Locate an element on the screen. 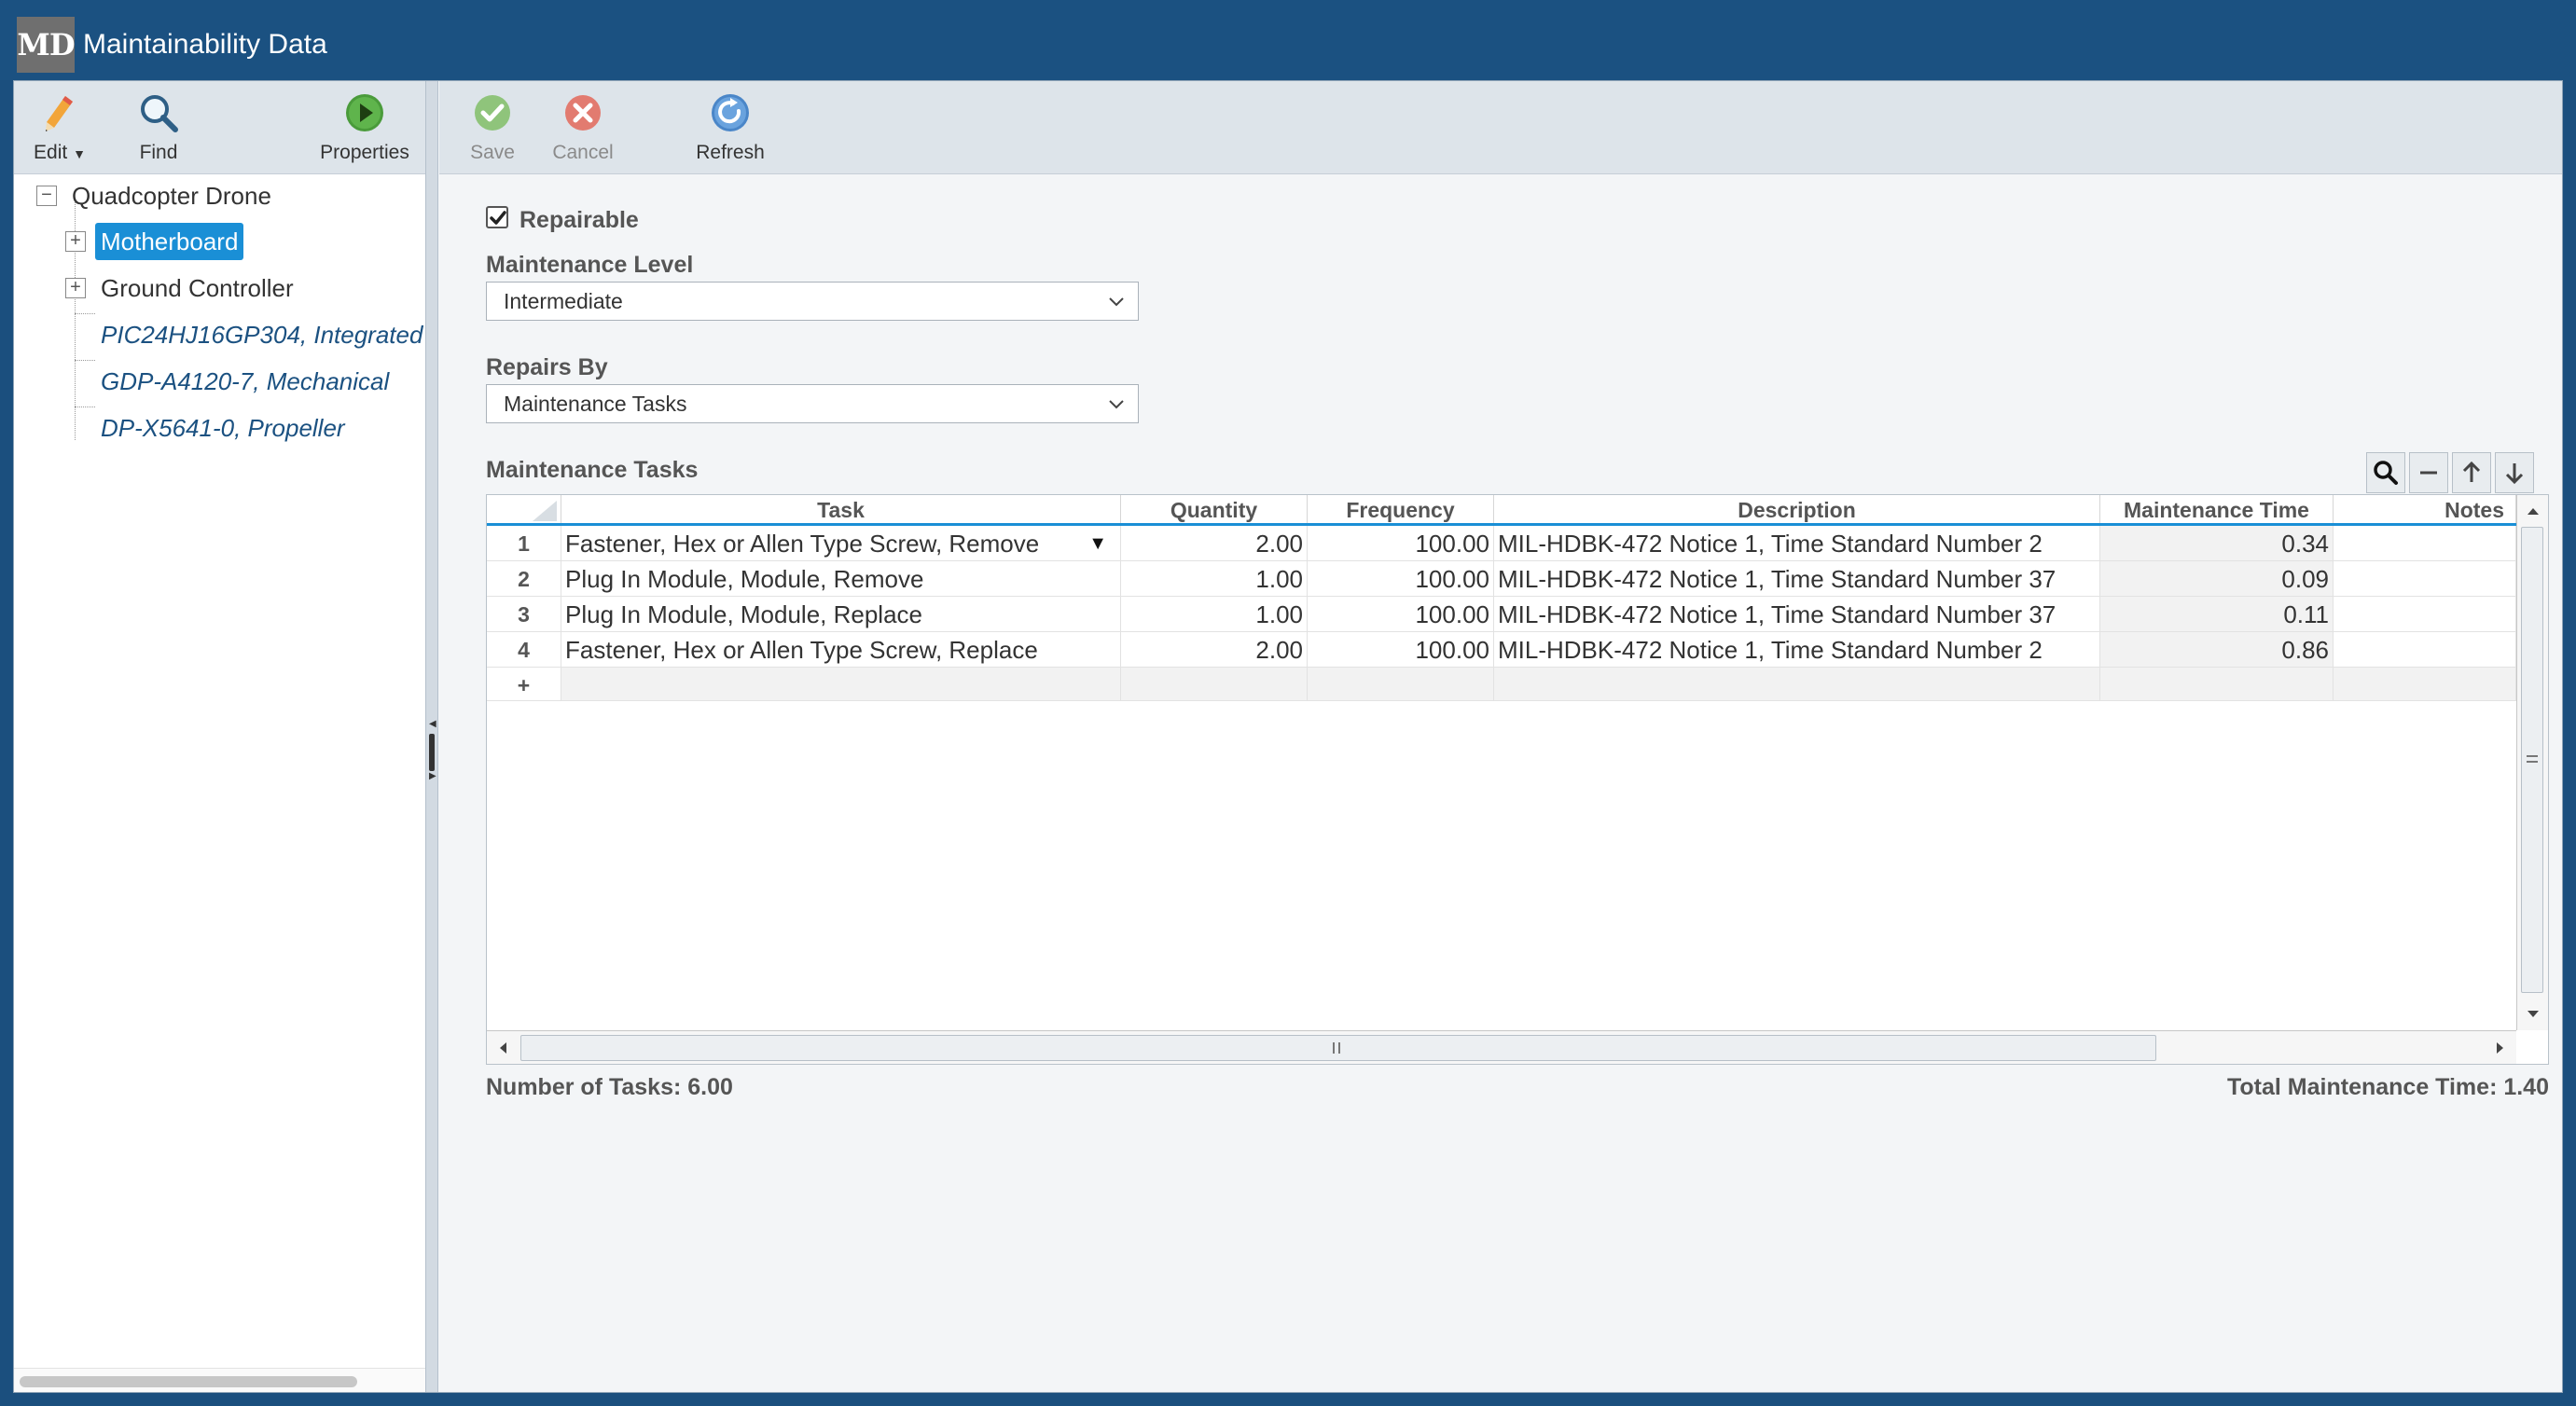 Image resolution: width=2576 pixels, height=1406 pixels. grid-corner is located at coordinates (524, 509).